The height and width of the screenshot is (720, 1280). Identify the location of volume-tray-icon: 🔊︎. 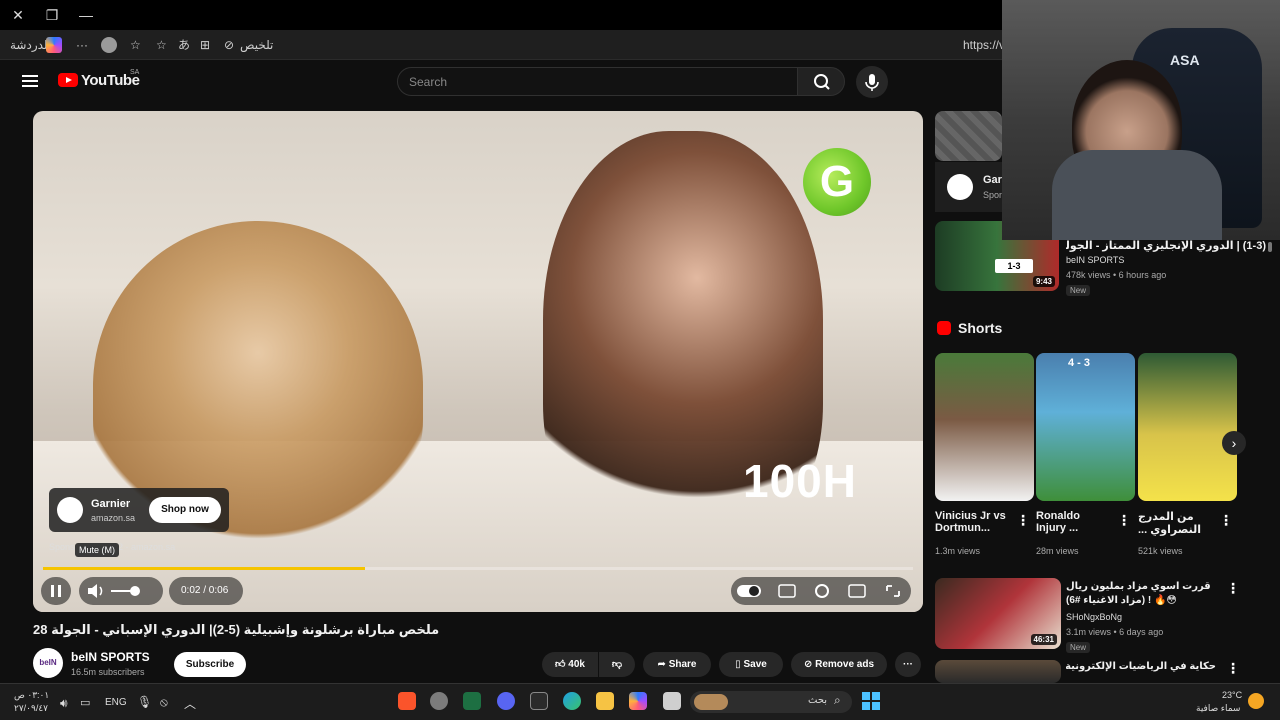
(64, 703).